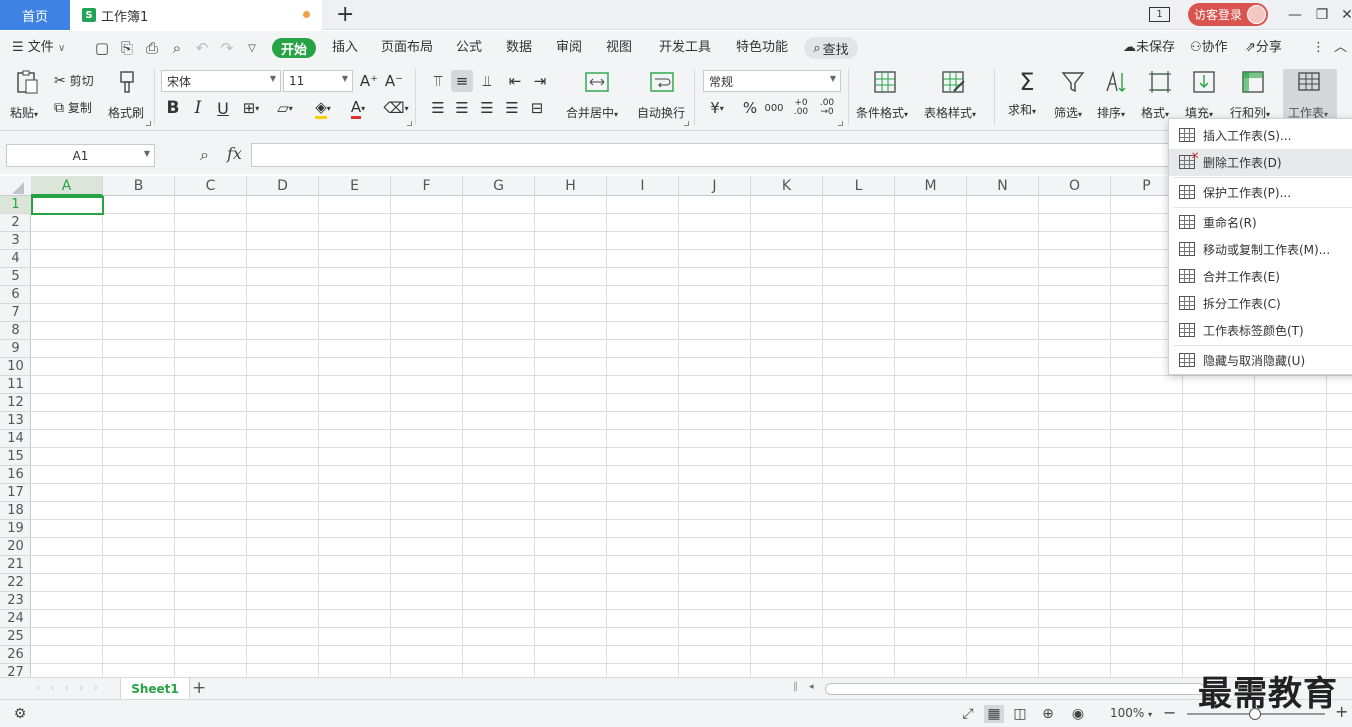 This screenshot has height=727, width=1352. What do you see at coordinates (294, 48) in the screenshot?
I see `tab-start: 开始` at bounding box center [294, 48].